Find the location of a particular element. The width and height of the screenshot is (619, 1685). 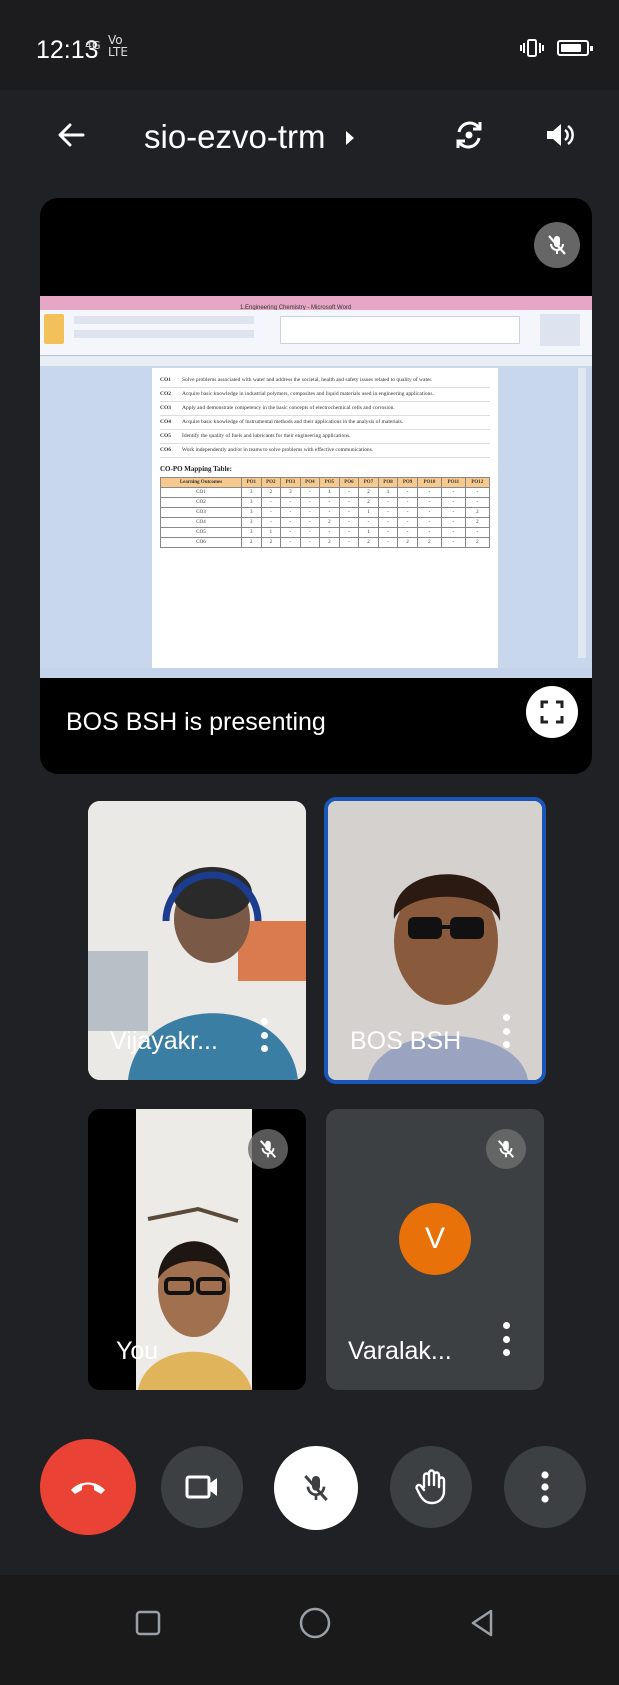

table-row: CO6 2 2- -2-2-2 2-2 is located at coordinates (325, 542).